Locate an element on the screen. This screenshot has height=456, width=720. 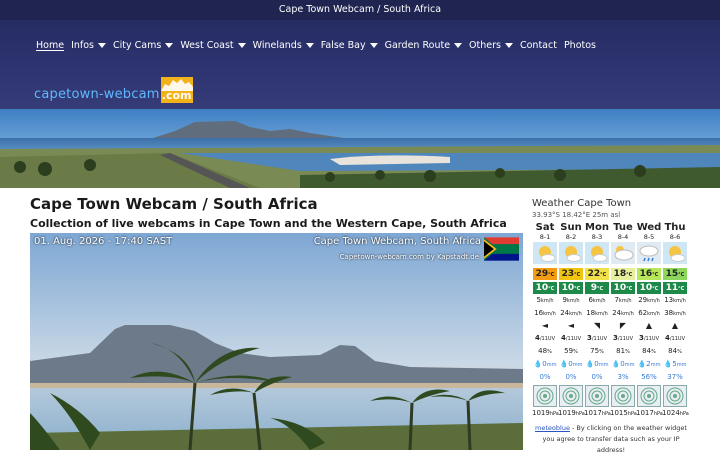
nav-item-label: Photos is located at coordinates (580, 45).